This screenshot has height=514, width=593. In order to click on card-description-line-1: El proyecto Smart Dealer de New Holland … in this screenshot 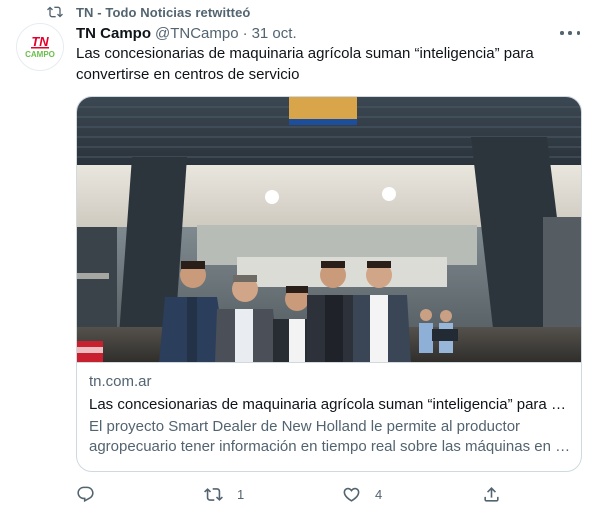, I will do `click(305, 426)`.